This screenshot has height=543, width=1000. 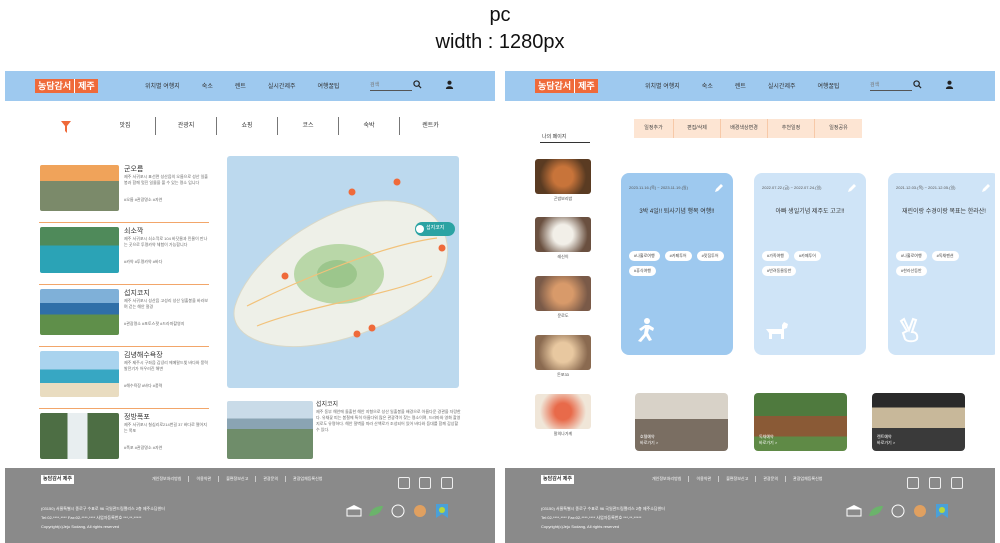 What do you see at coordinates (563, 180) in the screenshot?
I see `sidebar-item: 곤밥보리밥` at bounding box center [563, 180].